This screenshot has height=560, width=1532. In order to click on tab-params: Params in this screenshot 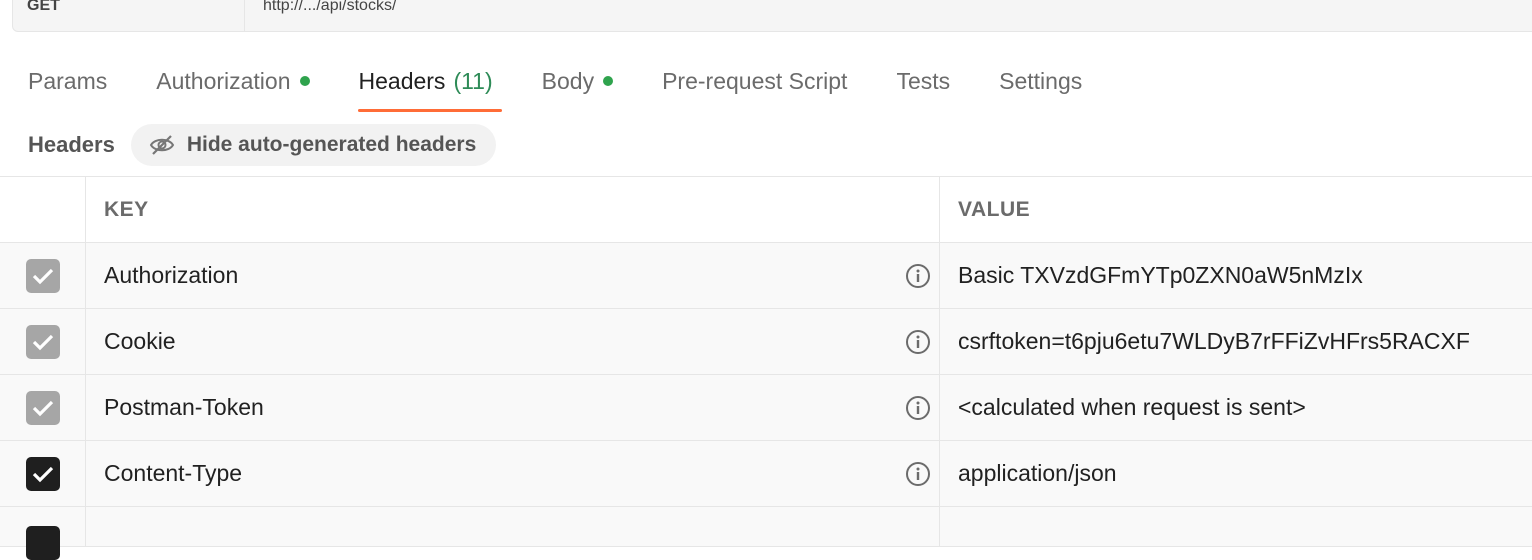, I will do `click(67, 81)`.